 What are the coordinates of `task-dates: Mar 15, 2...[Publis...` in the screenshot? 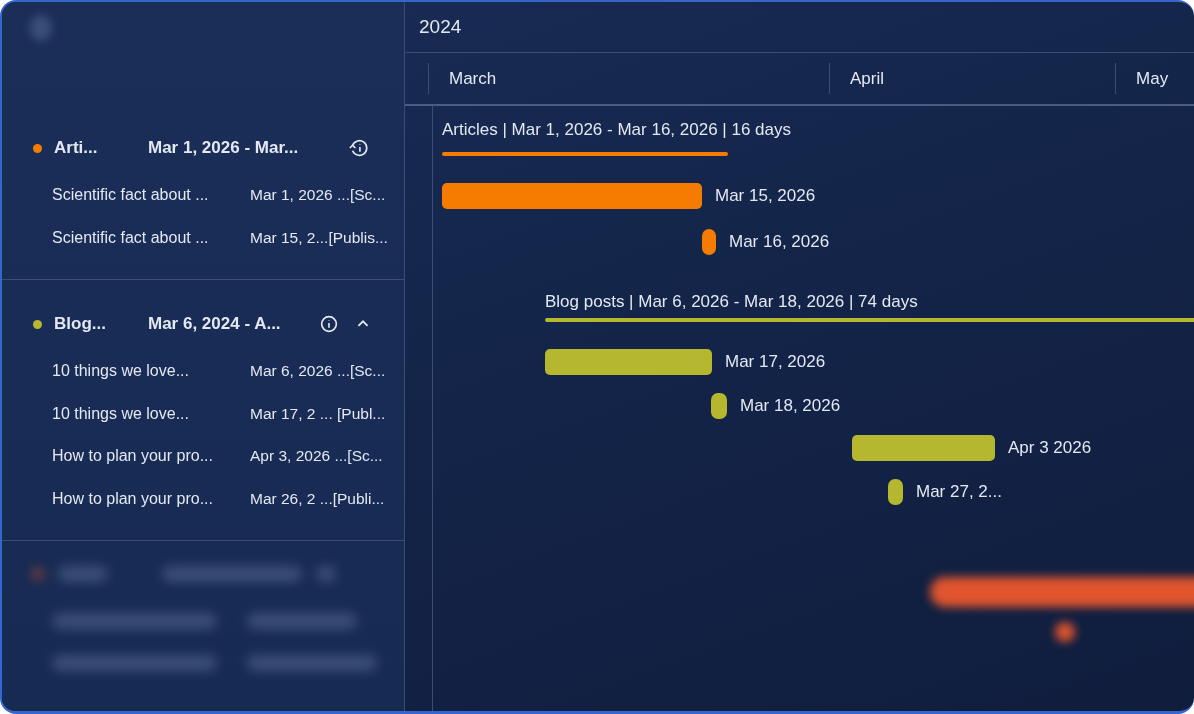 It's located at (319, 237).